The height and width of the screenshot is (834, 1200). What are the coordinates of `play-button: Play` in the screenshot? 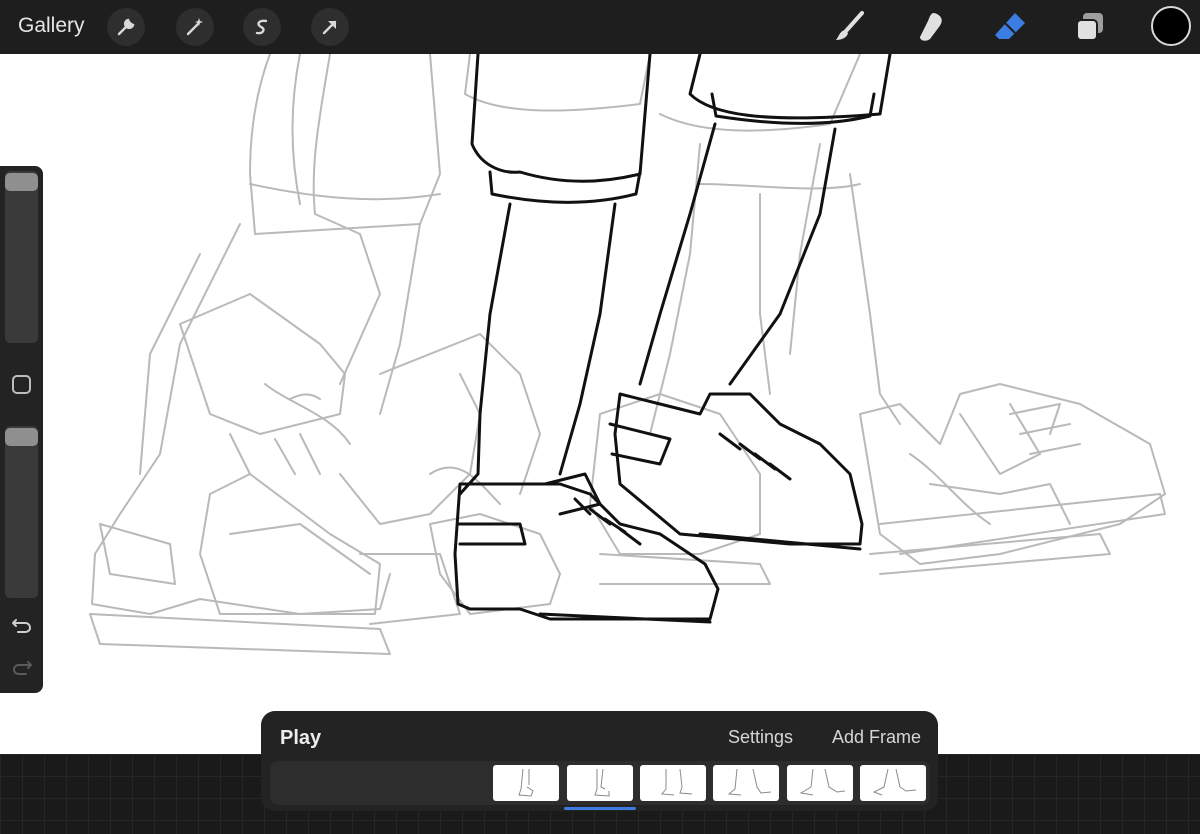 It's located at (300, 738).